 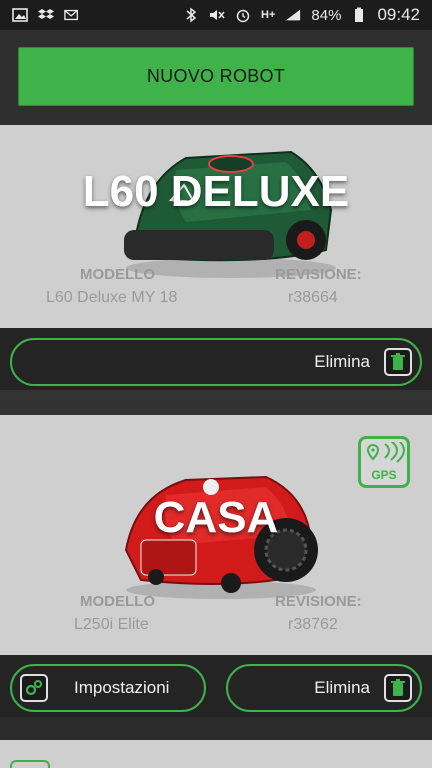 I want to click on settings-label: Impostazioni, so click(x=122, y=687).